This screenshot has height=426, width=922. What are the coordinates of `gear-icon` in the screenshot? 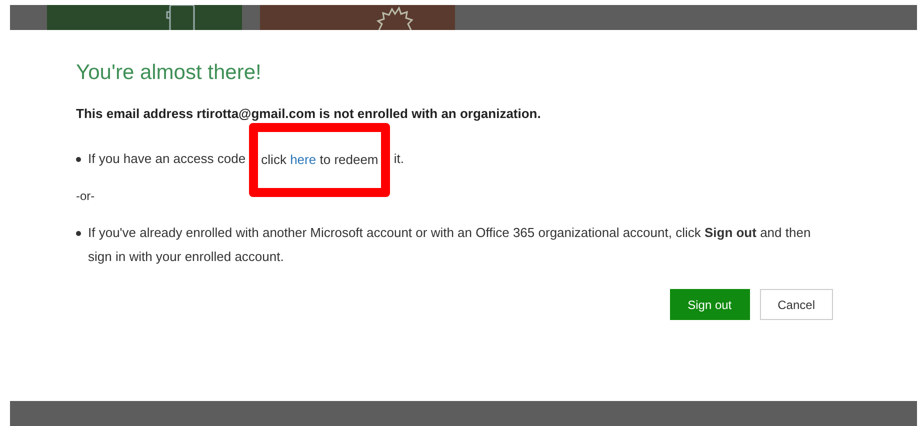 It's located at (395, 17).